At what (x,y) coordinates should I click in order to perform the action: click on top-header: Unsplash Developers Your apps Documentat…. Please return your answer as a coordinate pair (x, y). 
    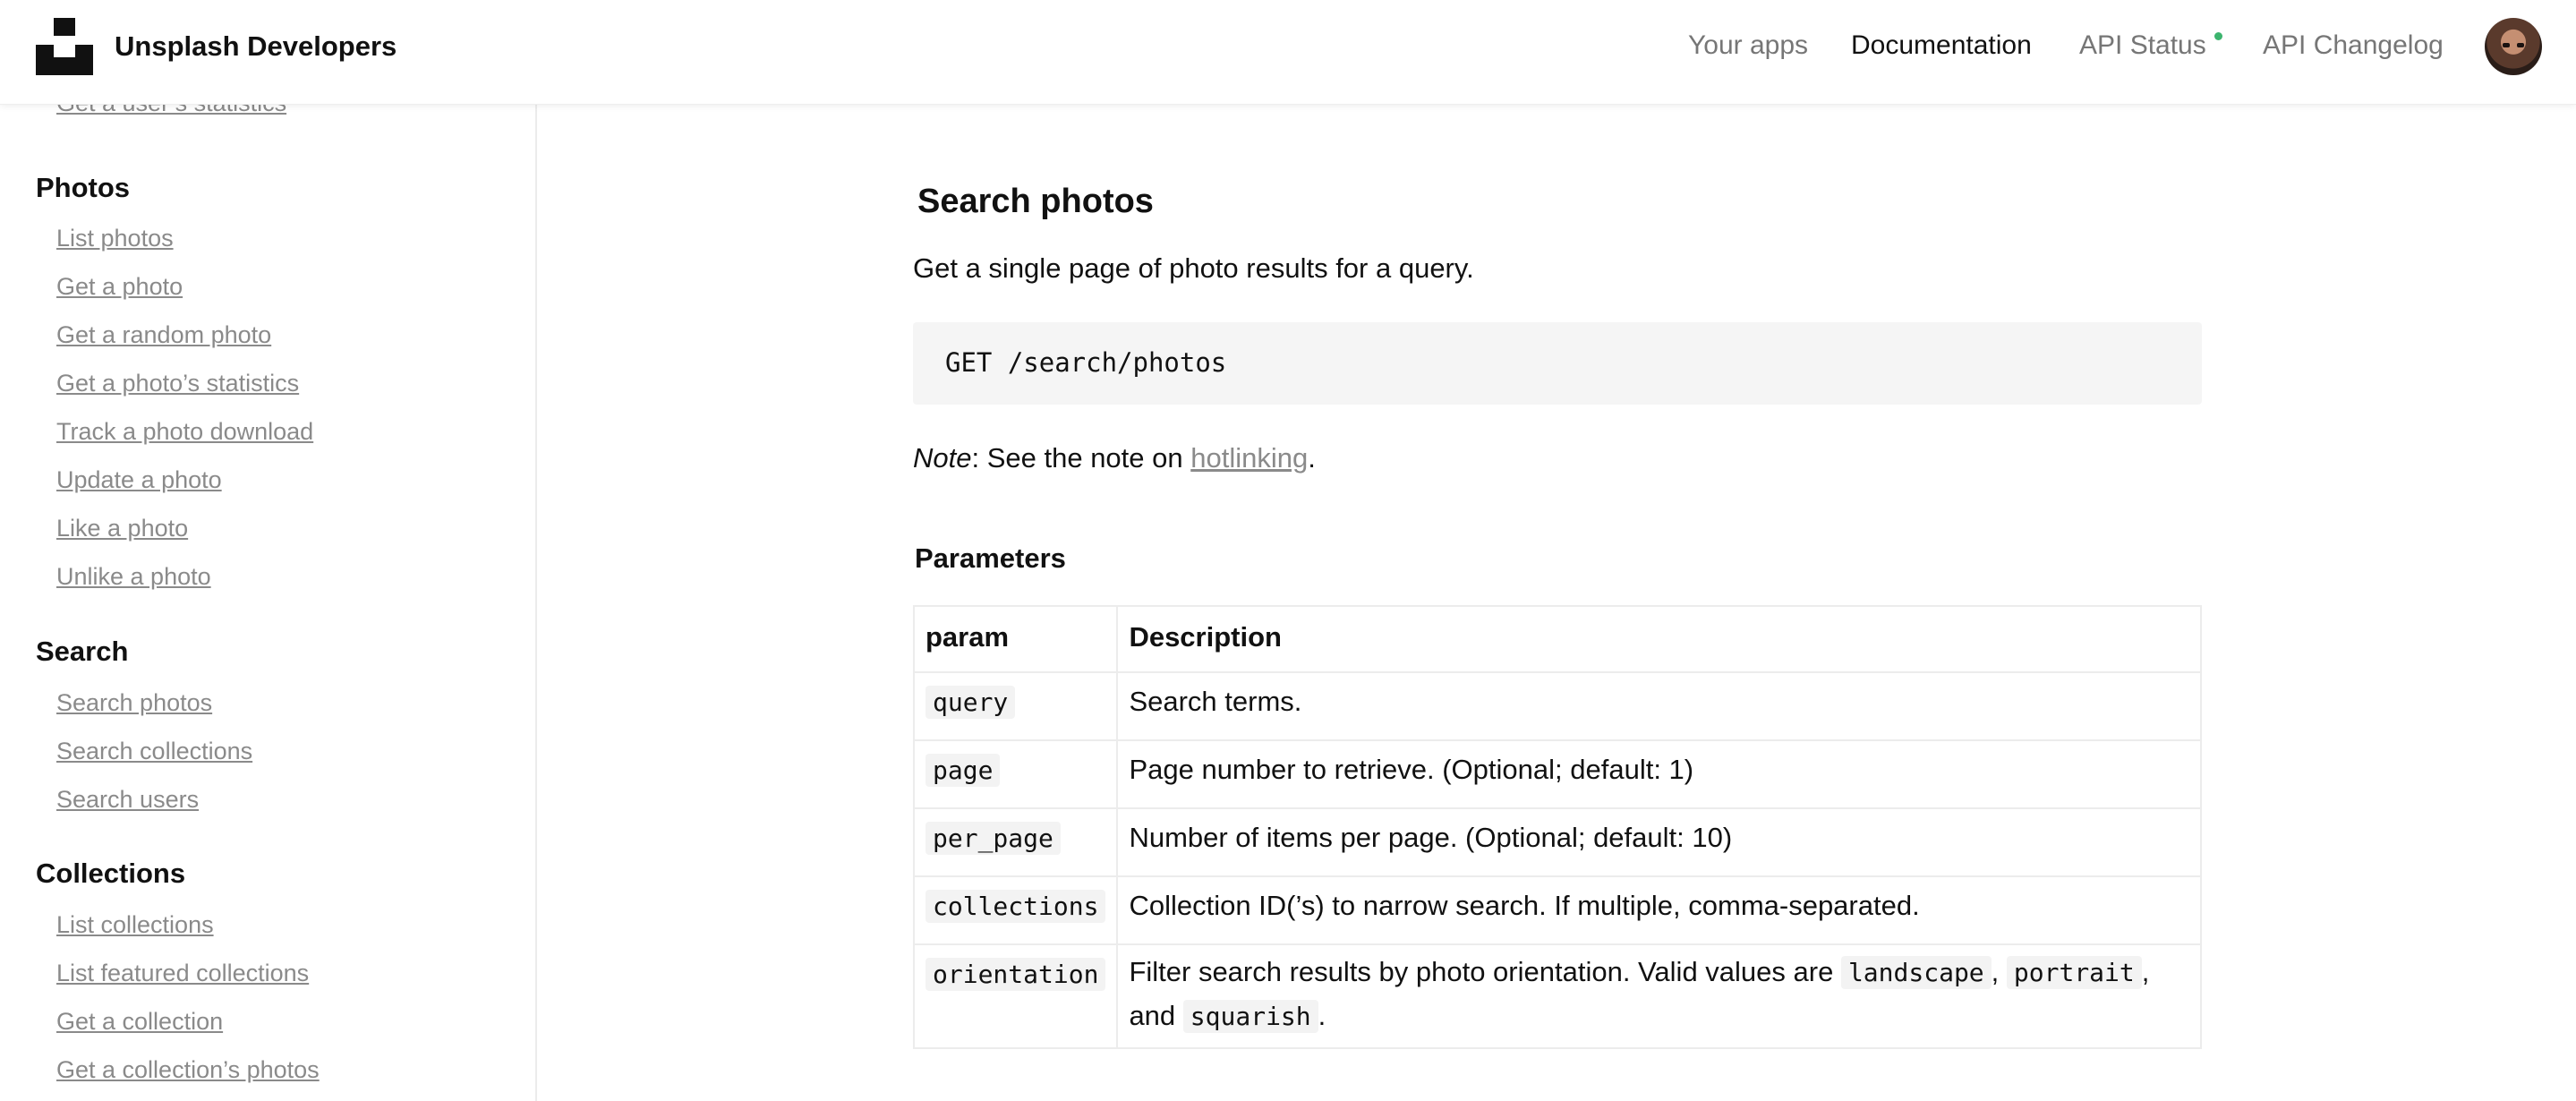
    Looking at the image, I should click on (1288, 52).